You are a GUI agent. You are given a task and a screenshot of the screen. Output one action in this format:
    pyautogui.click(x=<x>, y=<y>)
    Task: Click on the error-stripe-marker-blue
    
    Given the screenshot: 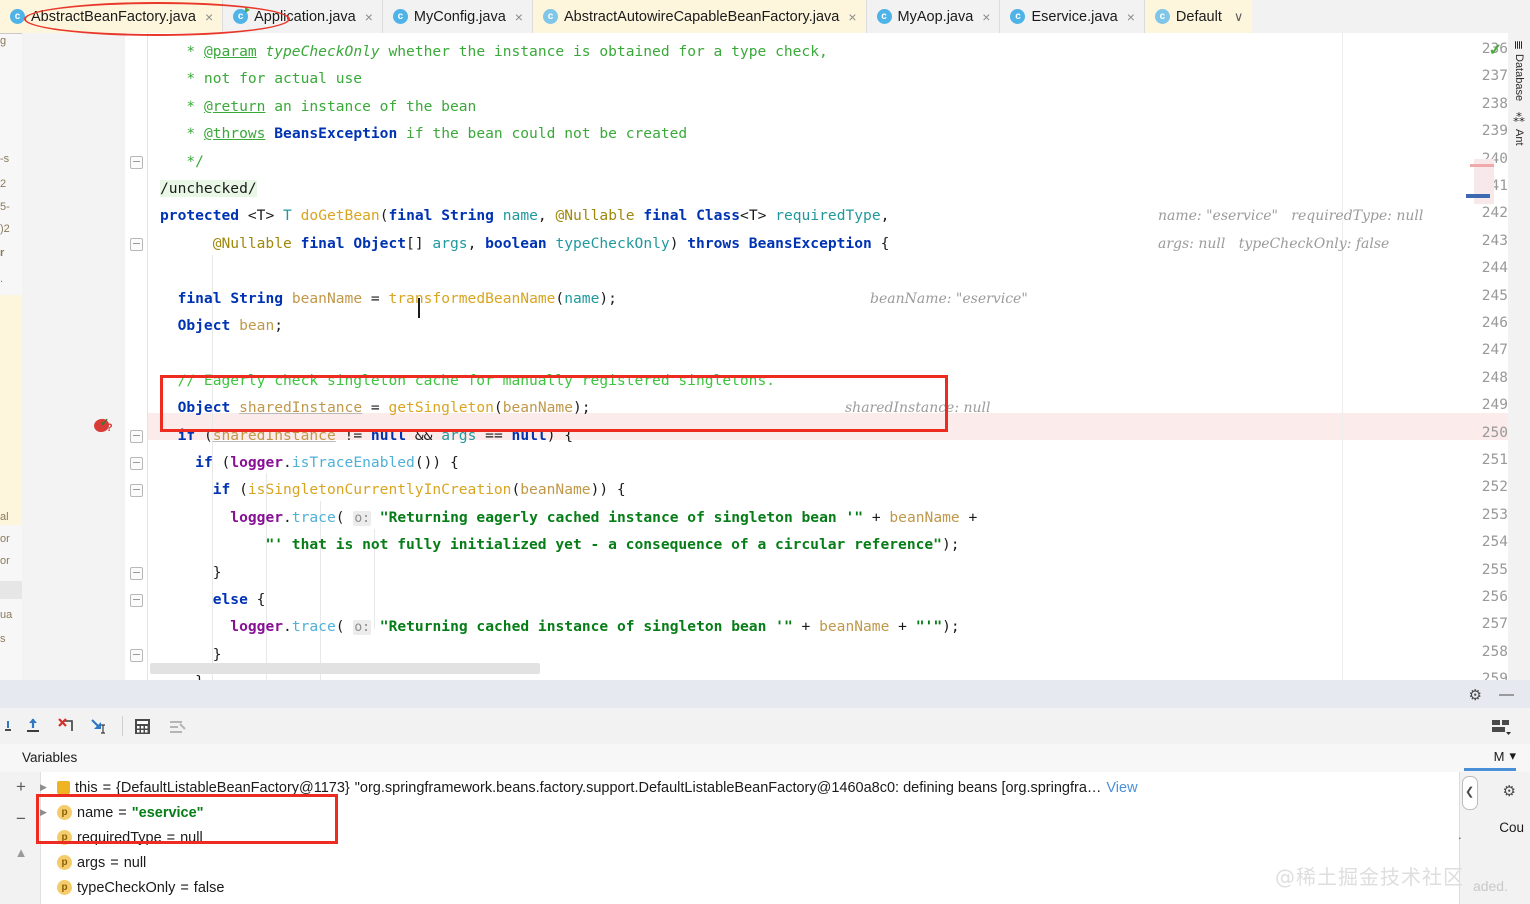 What is the action you would take?
    pyautogui.click(x=1478, y=196)
    